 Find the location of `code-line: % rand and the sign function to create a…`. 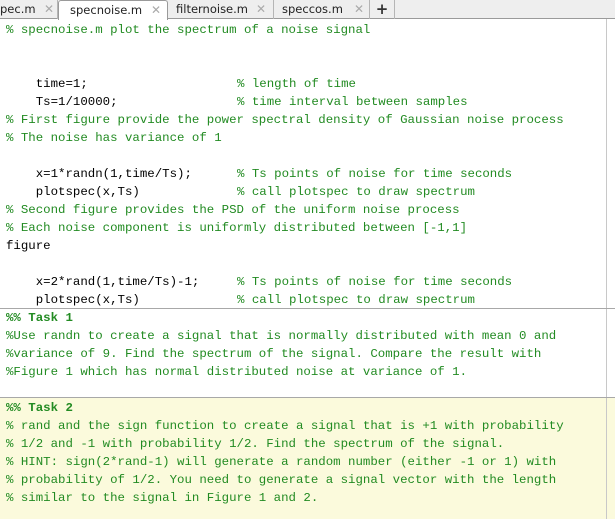

code-line: % rand and the sign function to create a… is located at coordinates (285, 426).